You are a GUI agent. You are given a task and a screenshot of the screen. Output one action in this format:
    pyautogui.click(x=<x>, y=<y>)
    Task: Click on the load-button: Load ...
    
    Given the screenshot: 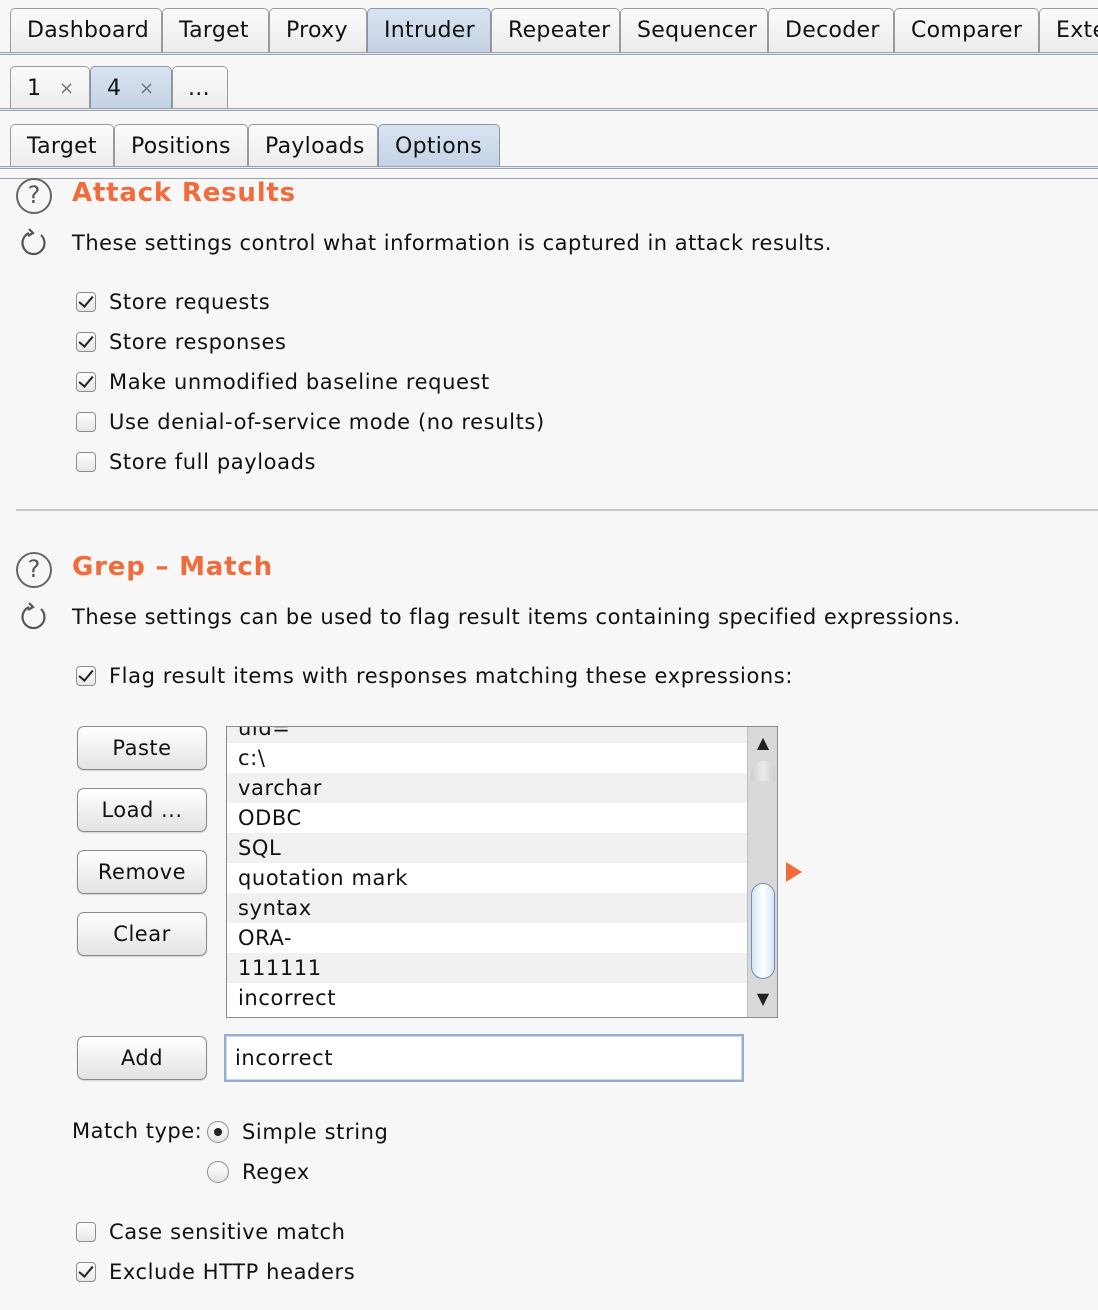 What is the action you would take?
    pyautogui.click(x=142, y=810)
    